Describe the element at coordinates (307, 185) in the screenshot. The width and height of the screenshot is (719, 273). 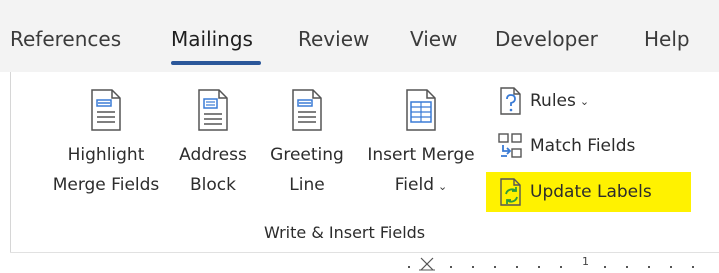
I see `greeting-line2: Line` at that location.